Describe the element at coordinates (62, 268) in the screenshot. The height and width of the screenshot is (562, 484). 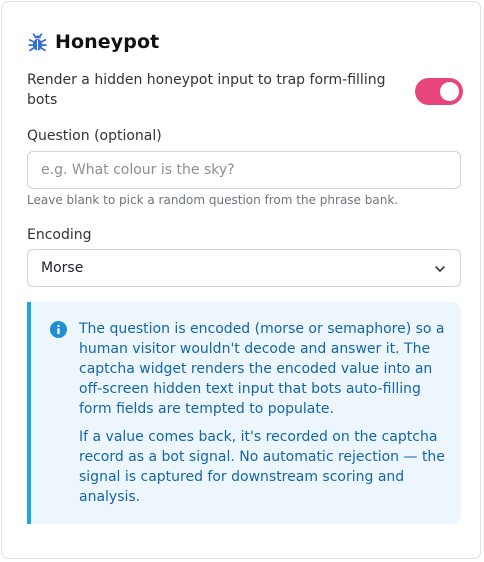
I see `encoding-selected-value: Morse` at that location.